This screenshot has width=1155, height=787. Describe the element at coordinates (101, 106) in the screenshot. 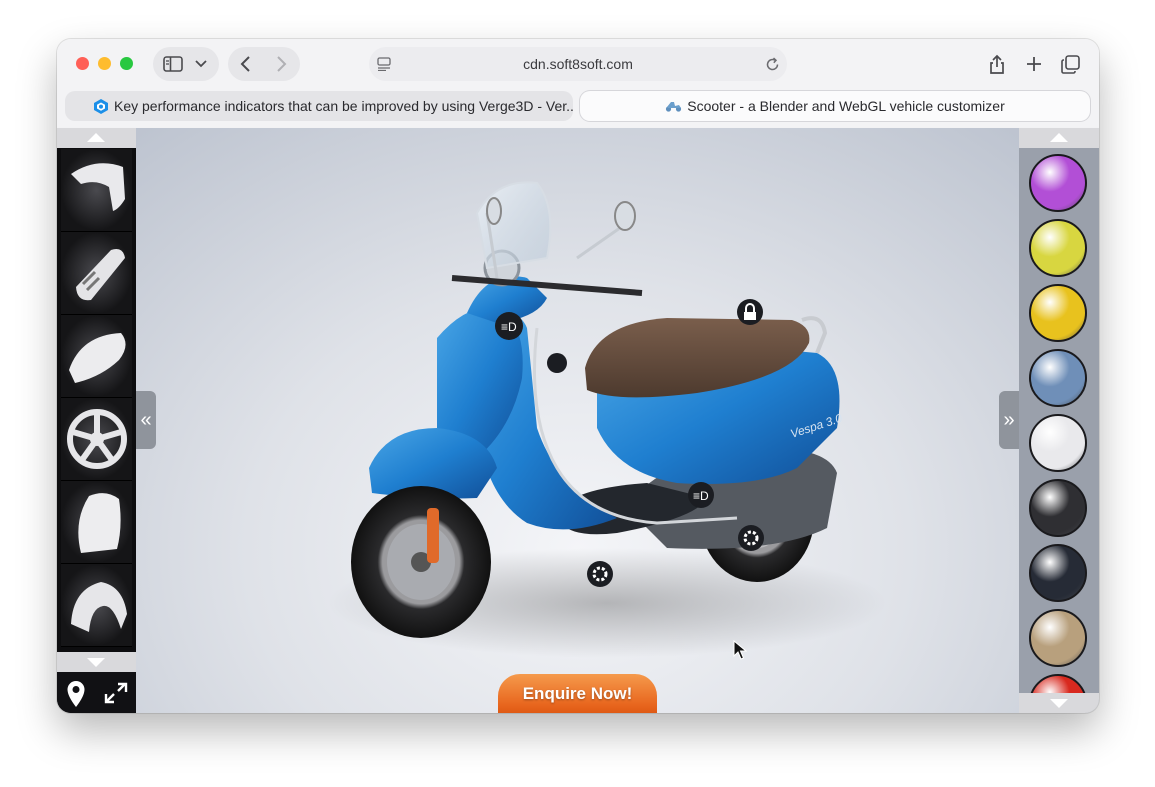

I see `verge3d-favicon-icon` at that location.